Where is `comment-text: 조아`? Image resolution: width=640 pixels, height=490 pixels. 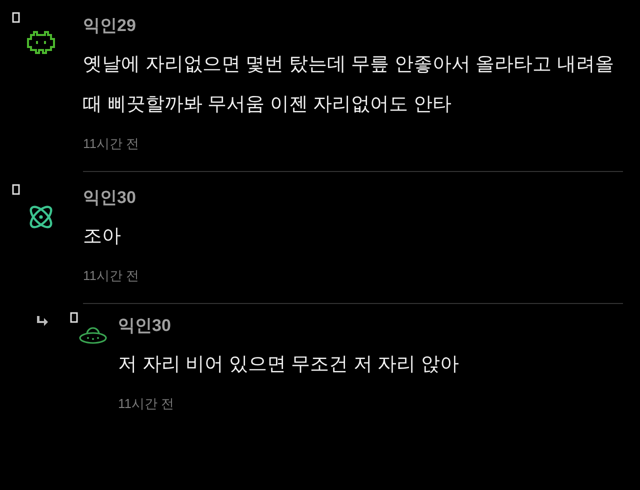 comment-text: 조아 is located at coordinates (102, 237).